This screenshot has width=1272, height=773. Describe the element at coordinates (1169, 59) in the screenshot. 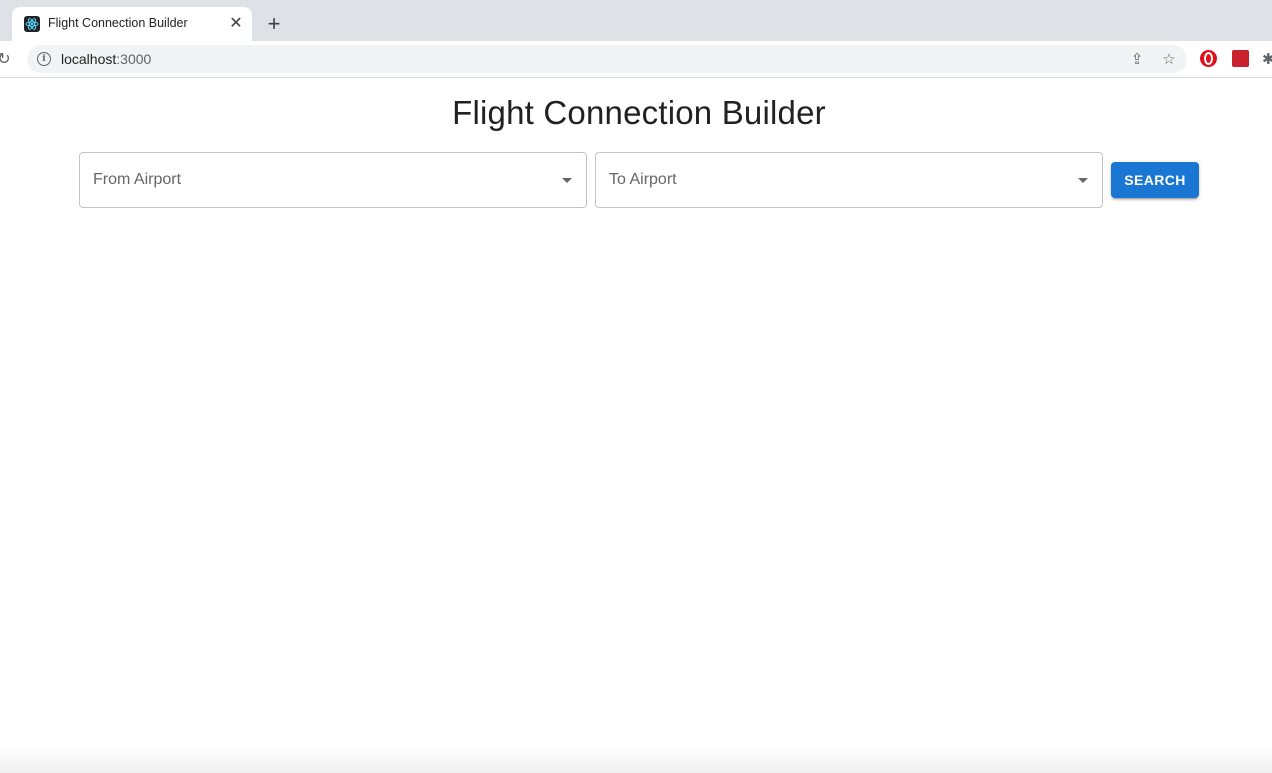

I see `bookmark-star-icon: ☆` at that location.